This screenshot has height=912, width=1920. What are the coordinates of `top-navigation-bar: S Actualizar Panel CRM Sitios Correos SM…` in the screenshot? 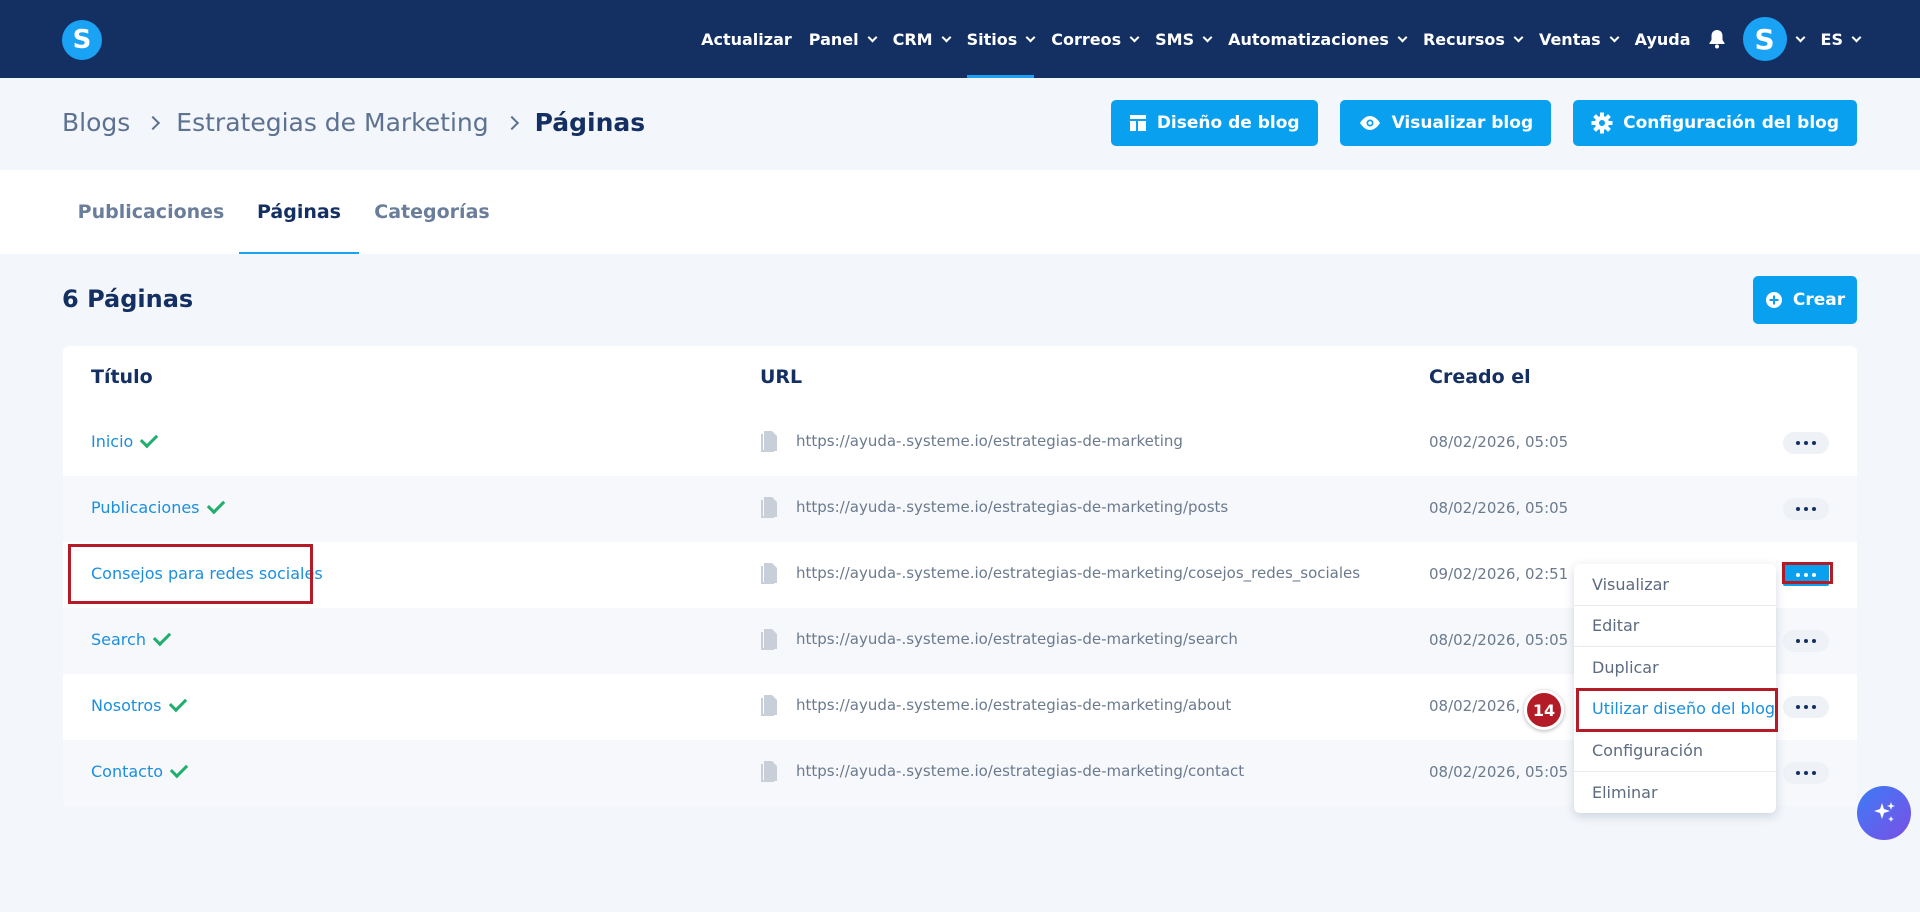 It's located at (960, 39).